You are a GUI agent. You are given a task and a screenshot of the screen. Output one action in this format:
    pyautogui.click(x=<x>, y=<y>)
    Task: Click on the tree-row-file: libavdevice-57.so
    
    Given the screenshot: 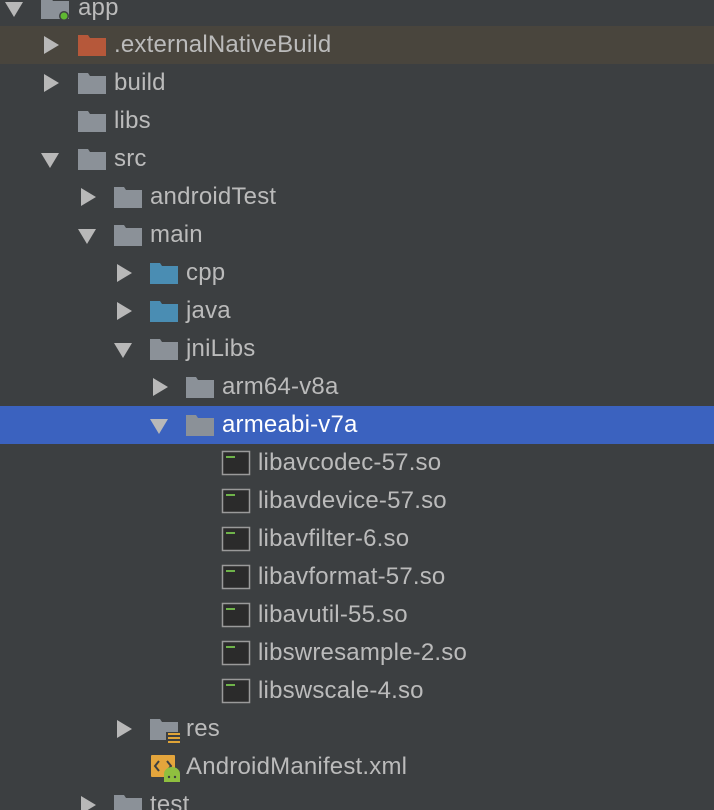 What is the action you would take?
    pyautogui.click(x=357, y=501)
    